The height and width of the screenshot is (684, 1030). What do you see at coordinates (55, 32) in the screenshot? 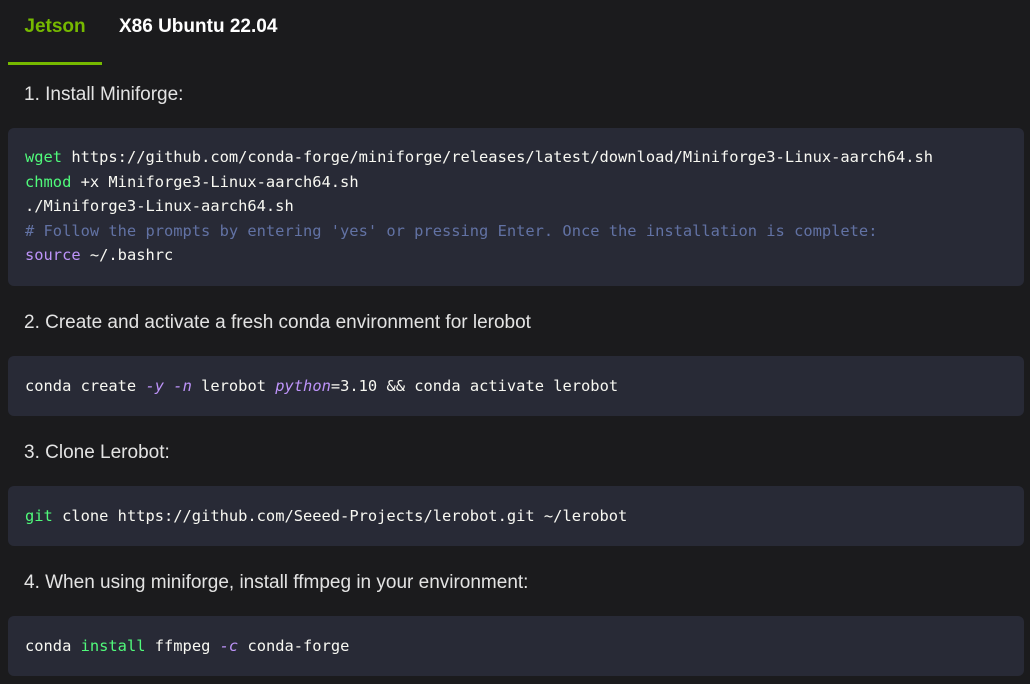
I see `tab-jetson: Jetson` at bounding box center [55, 32].